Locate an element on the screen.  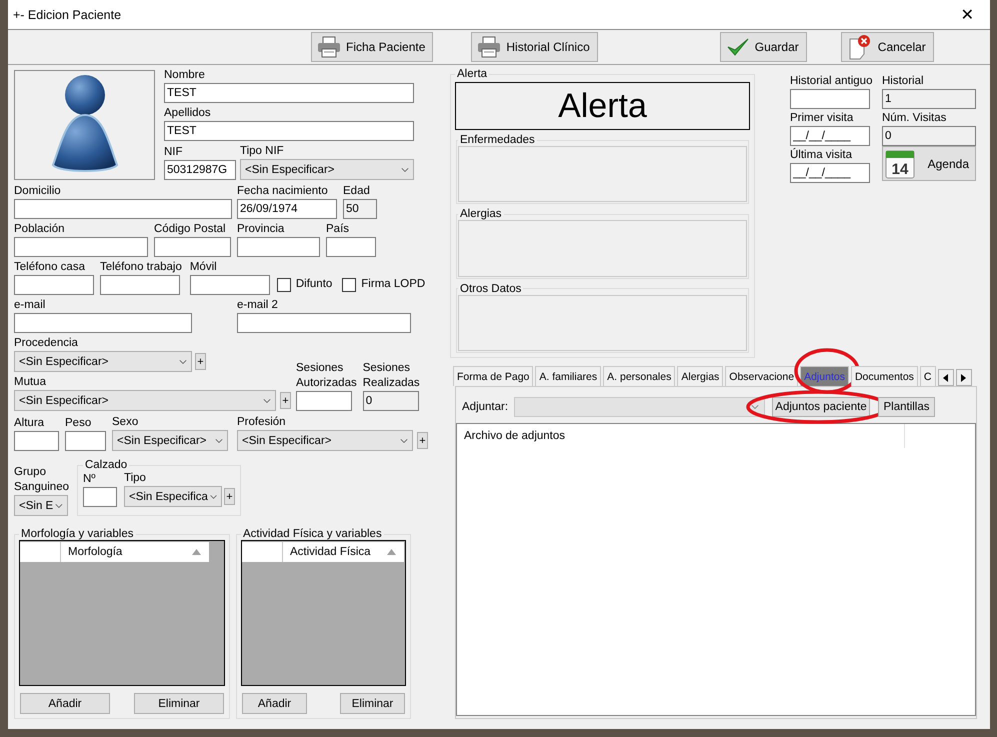
column-header: Morfología is located at coordinates (135, 552).